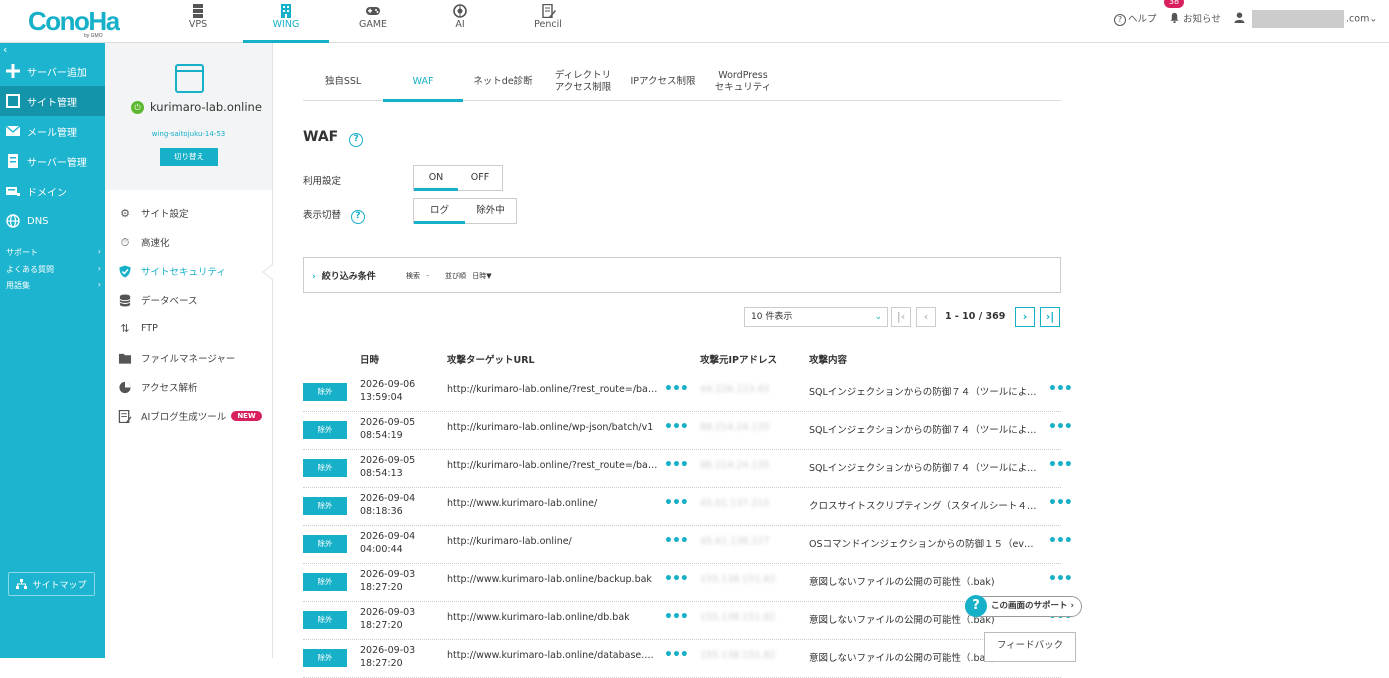  I want to click on log-datetime: 2026-09-04 04:00:44, so click(387, 543).